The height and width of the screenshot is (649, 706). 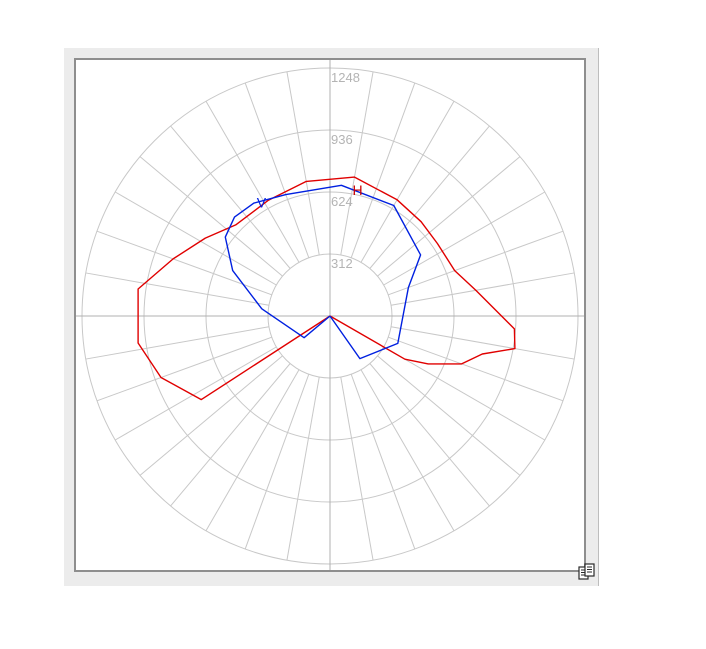 I want to click on curve-label-v: V, so click(x=262, y=202).